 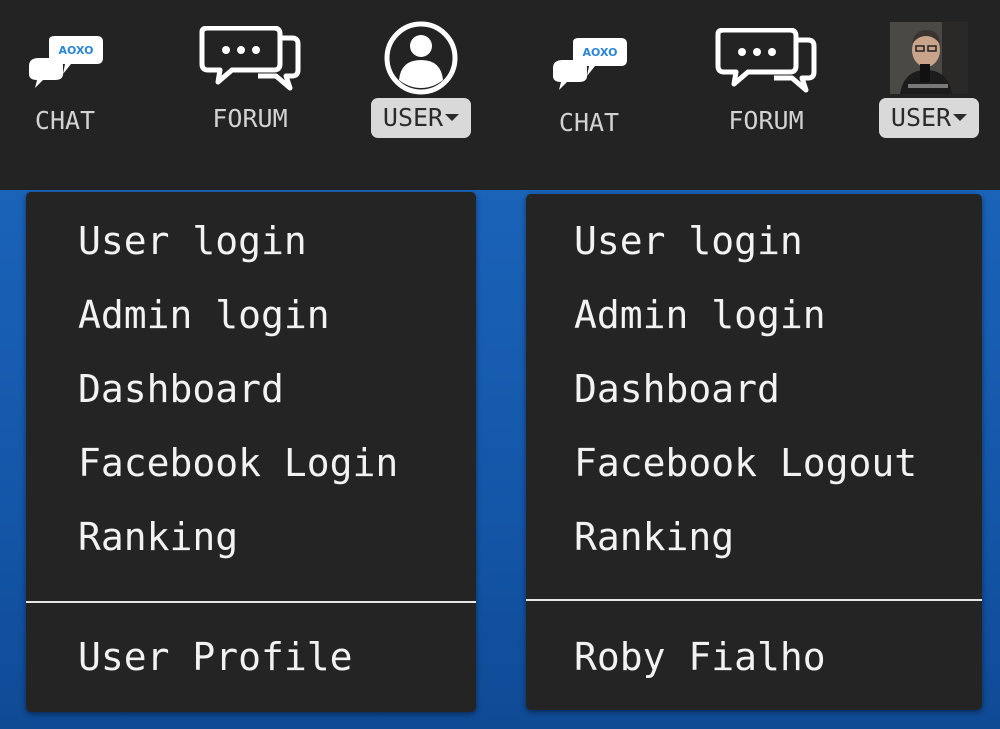 What do you see at coordinates (238, 463) in the screenshot?
I see `menu-item-facebook-login: Facebook Login` at bounding box center [238, 463].